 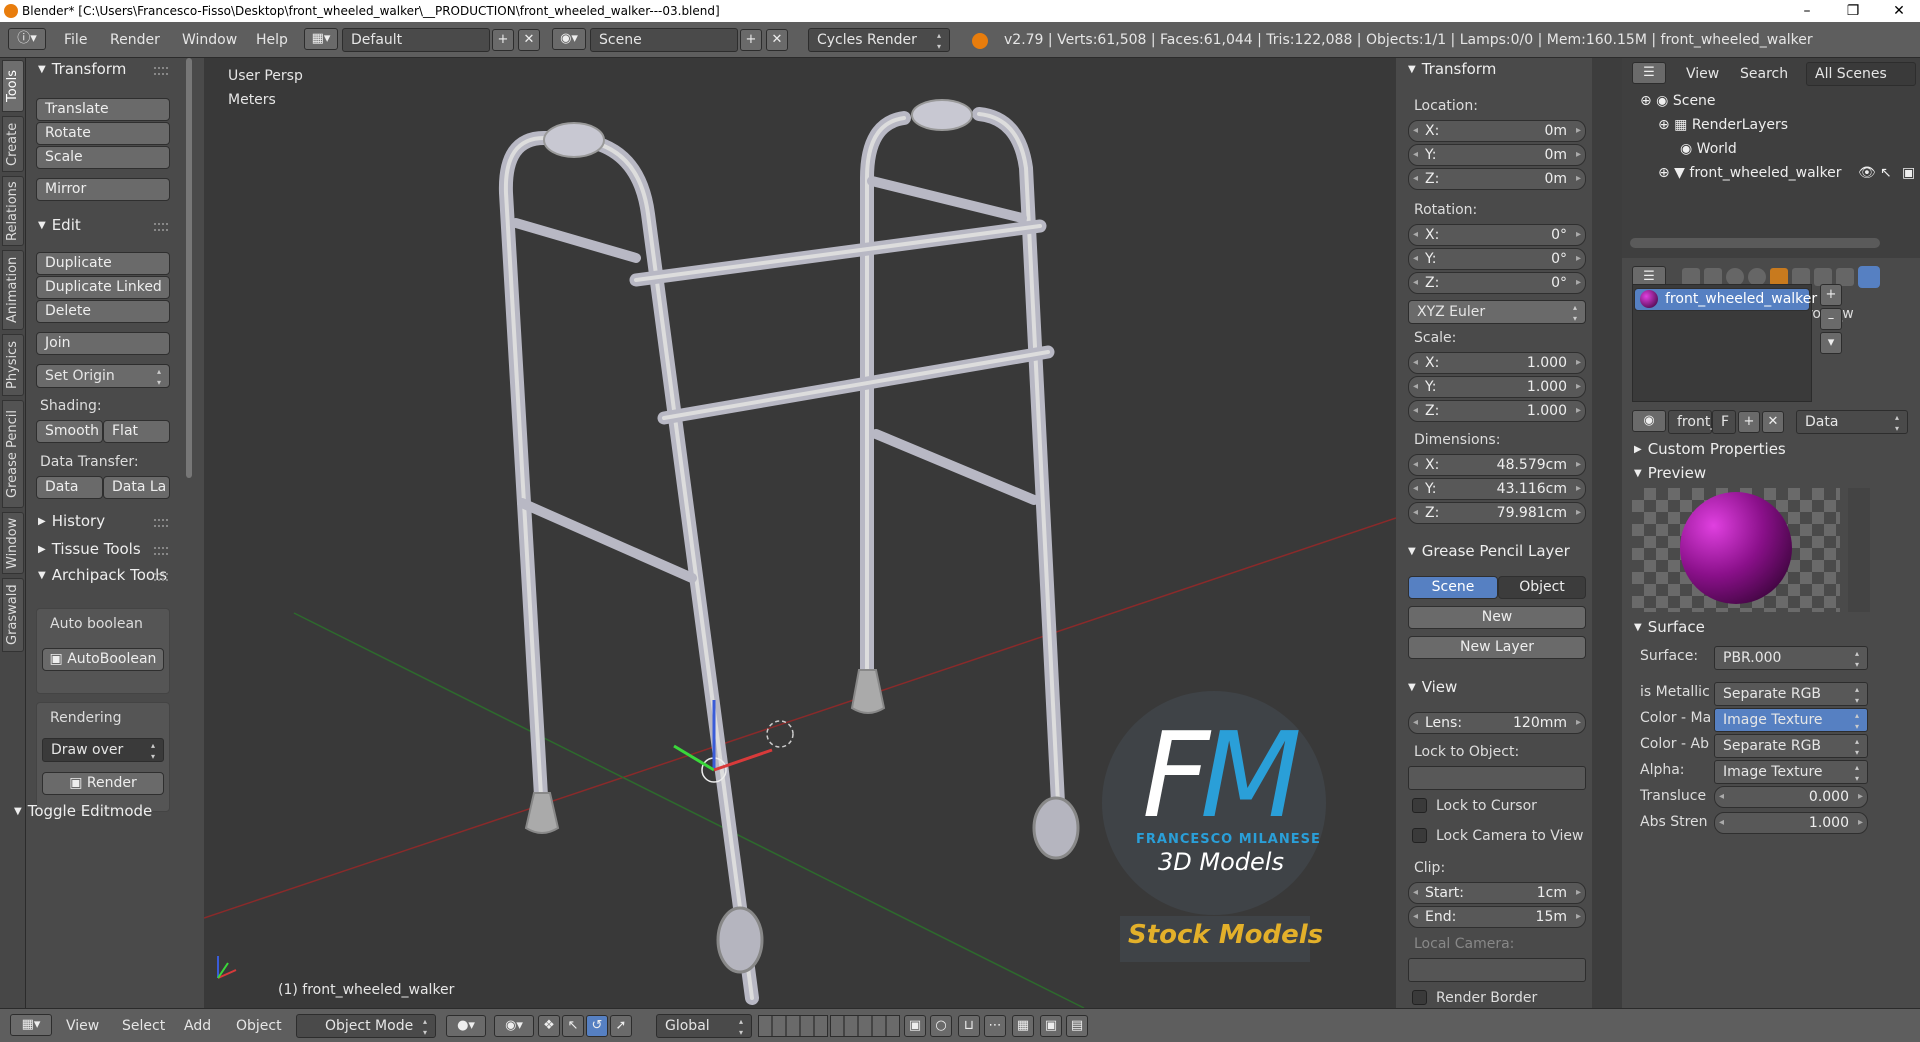 I want to click on screen-layout-icon: ▦▾, so click(x=321, y=39).